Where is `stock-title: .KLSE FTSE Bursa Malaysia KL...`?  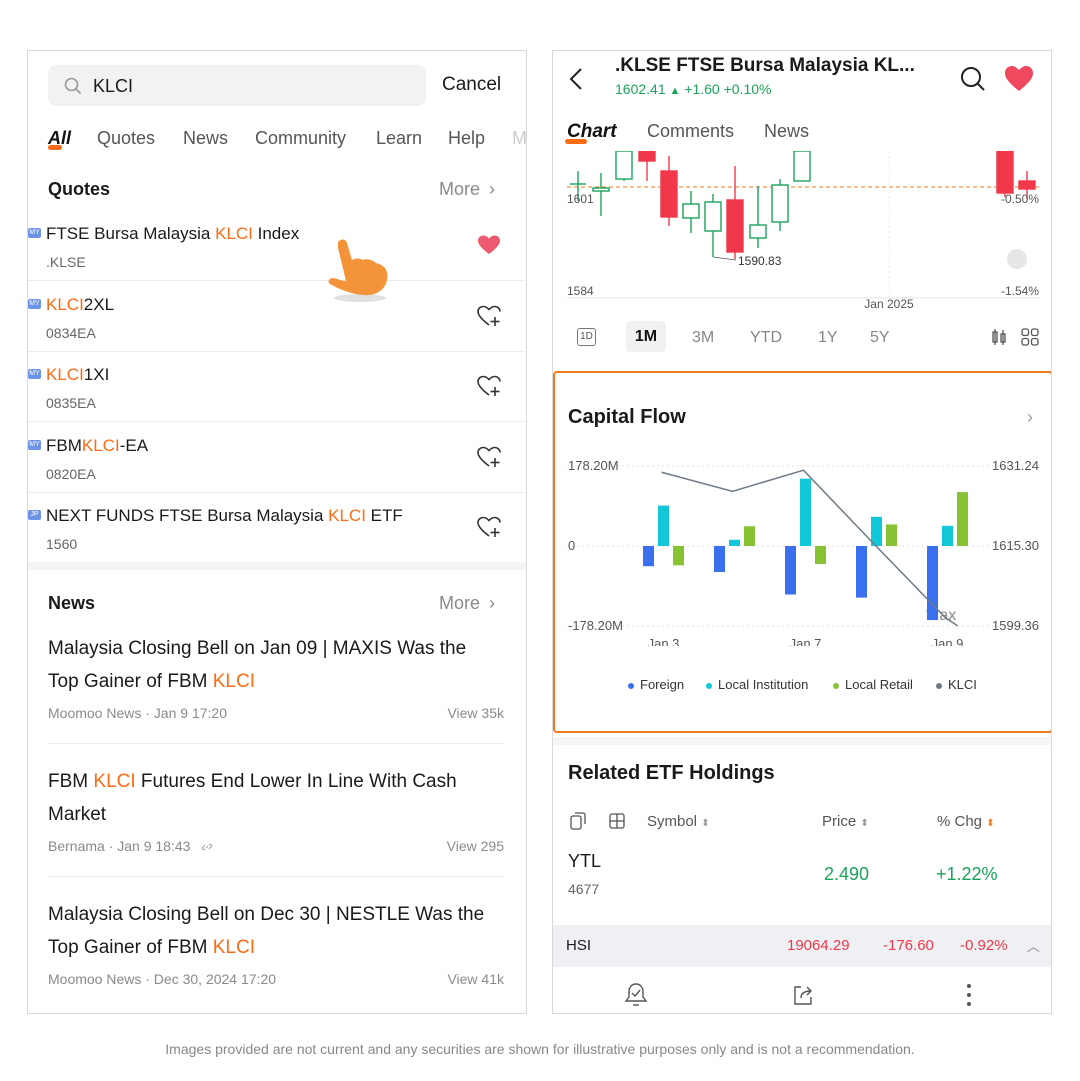
stock-title: .KLSE FTSE Bursa Malaysia KL... is located at coordinates (765, 65).